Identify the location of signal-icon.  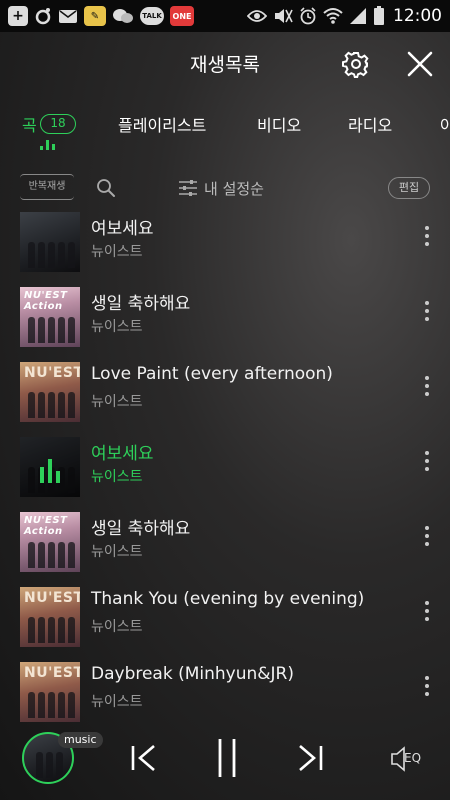
(358, 16).